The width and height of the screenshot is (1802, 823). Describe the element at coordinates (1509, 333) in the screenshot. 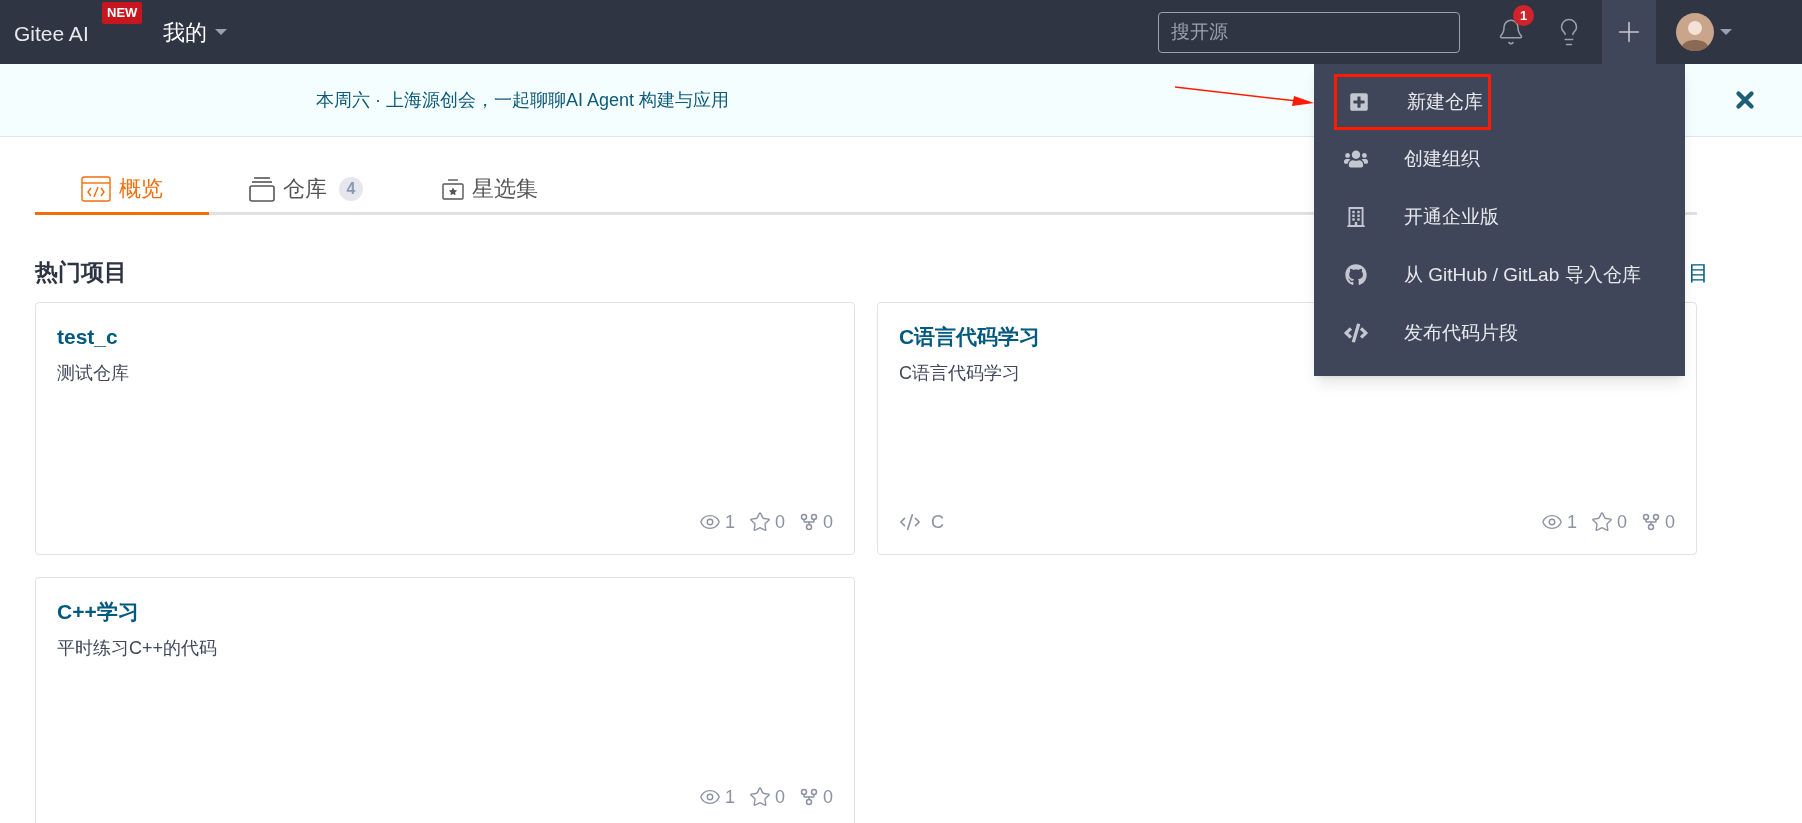

I see `menu-item: 发布代码片段` at that location.